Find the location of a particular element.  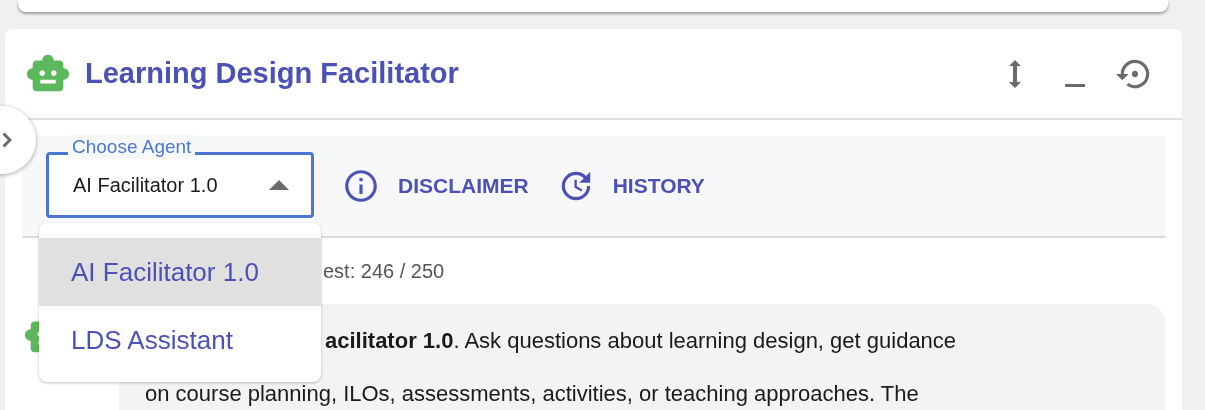

select-label: Choose Agent is located at coordinates (132, 147).